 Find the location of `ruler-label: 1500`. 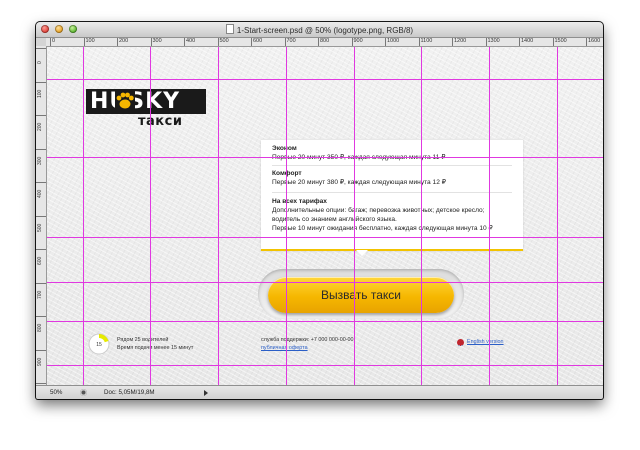

ruler-label: 1500 is located at coordinates (560, 41).